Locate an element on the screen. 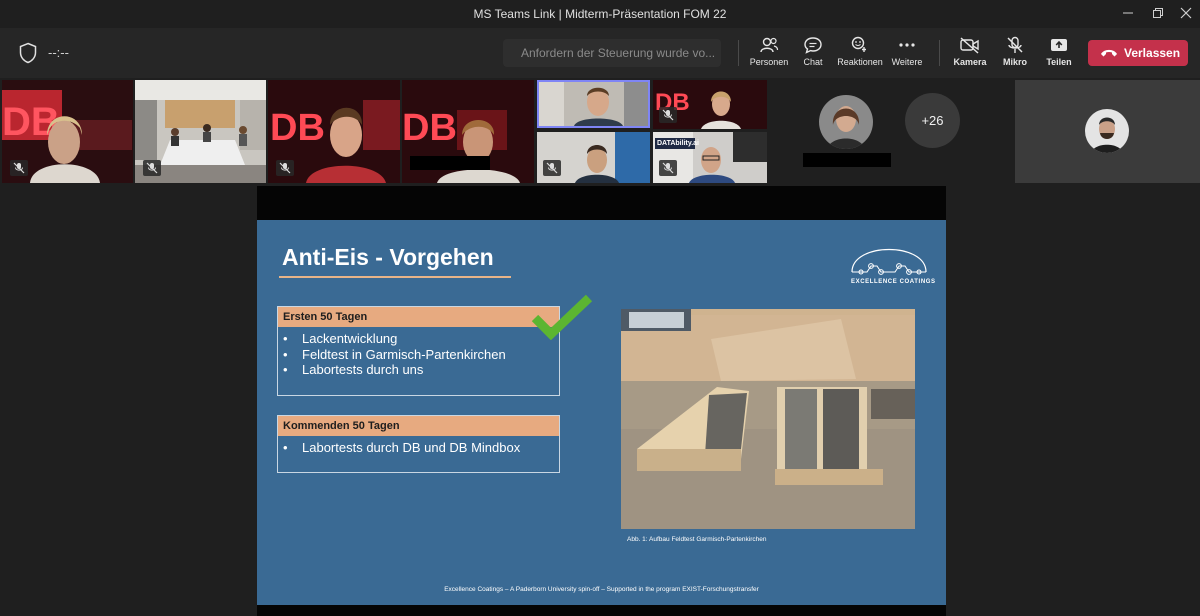 This screenshot has width=1200, height=616. tile-banner-text: DATAbility.ai is located at coordinates (678, 143).